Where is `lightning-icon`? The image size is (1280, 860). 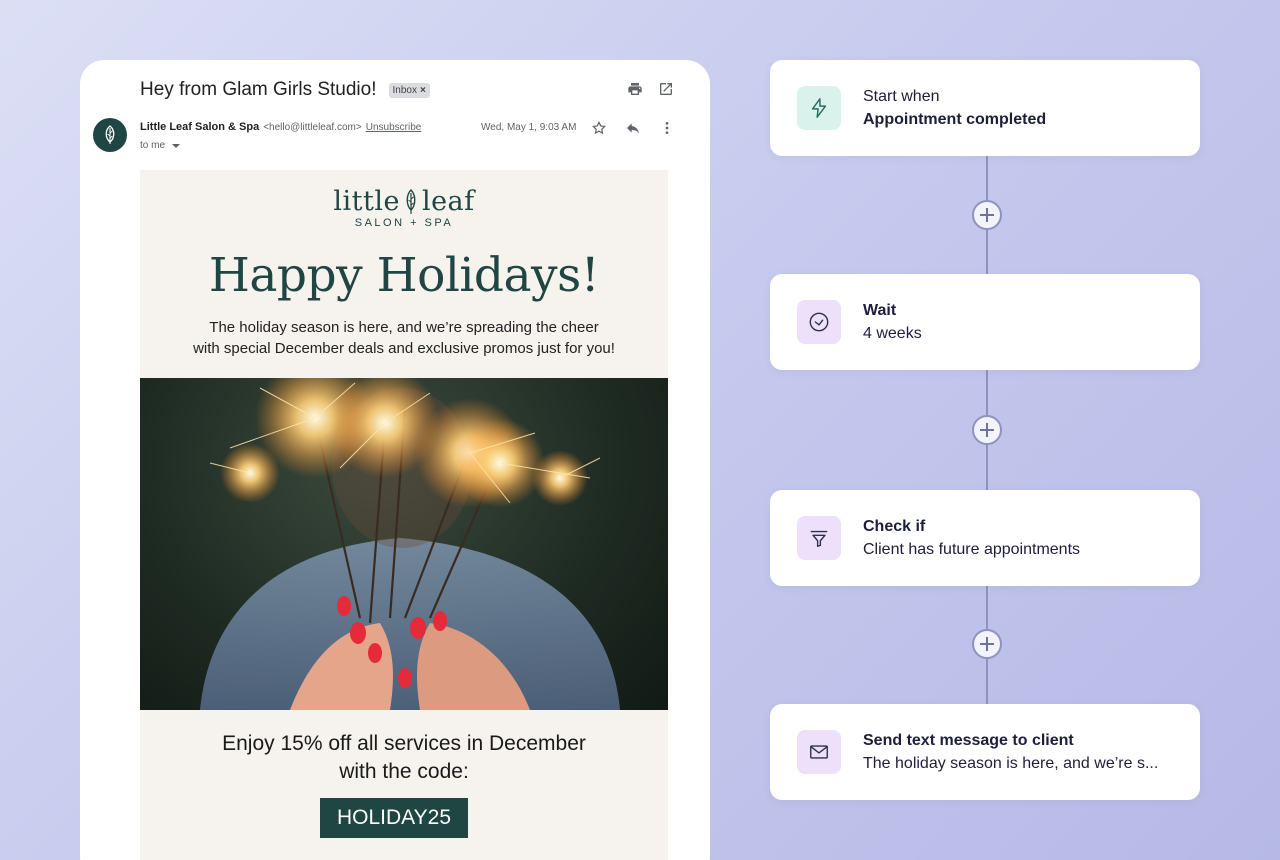
lightning-icon is located at coordinates (819, 108).